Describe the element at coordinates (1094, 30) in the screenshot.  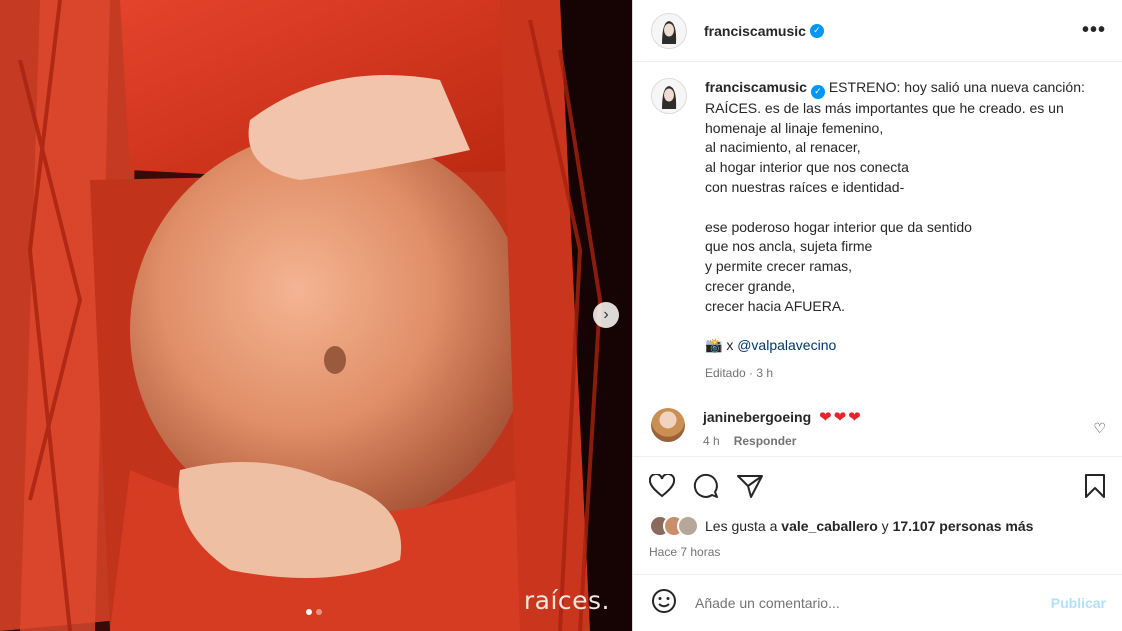
I see `more-options-icon: •••` at that location.